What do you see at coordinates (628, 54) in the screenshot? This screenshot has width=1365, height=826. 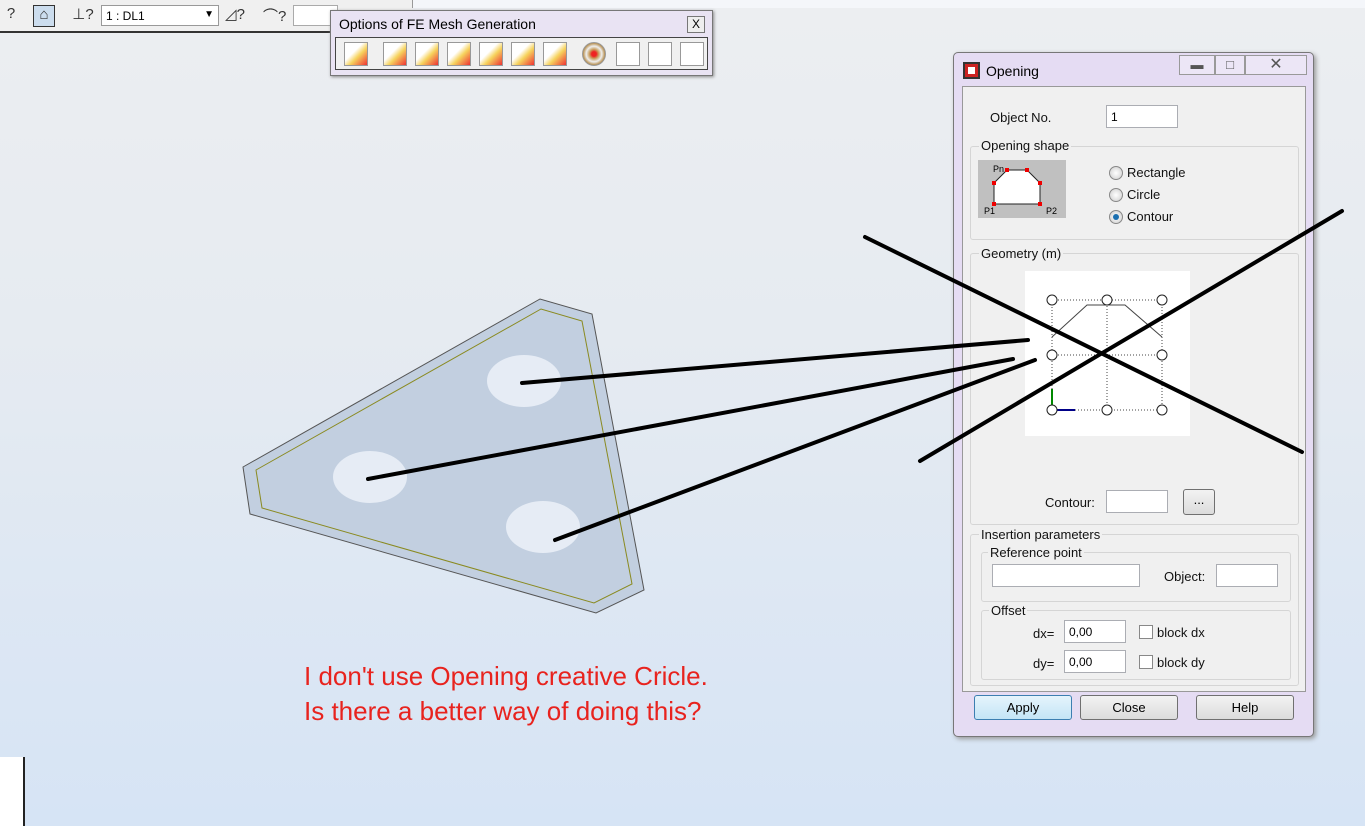 I see `grid-select-1-icon` at bounding box center [628, 54].